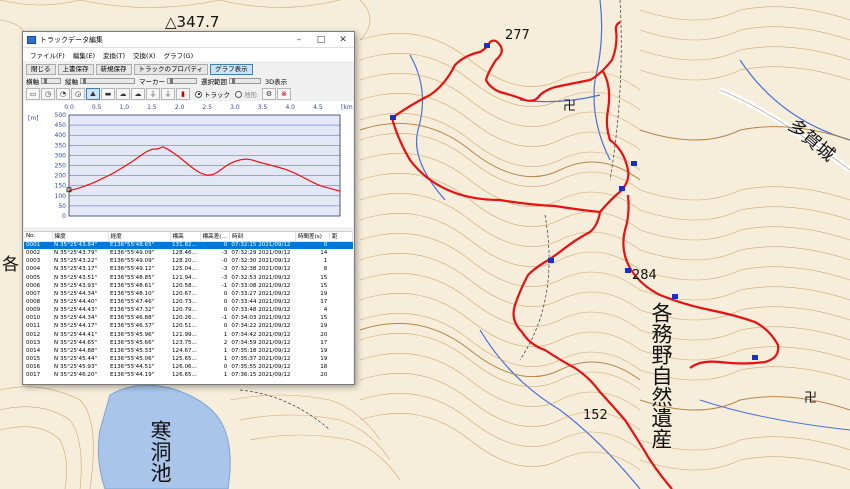  What do you see at coordinates (123, 94) in the screenshot?
I see `cloud-icon: ☁` at bounding box center [123, 94].